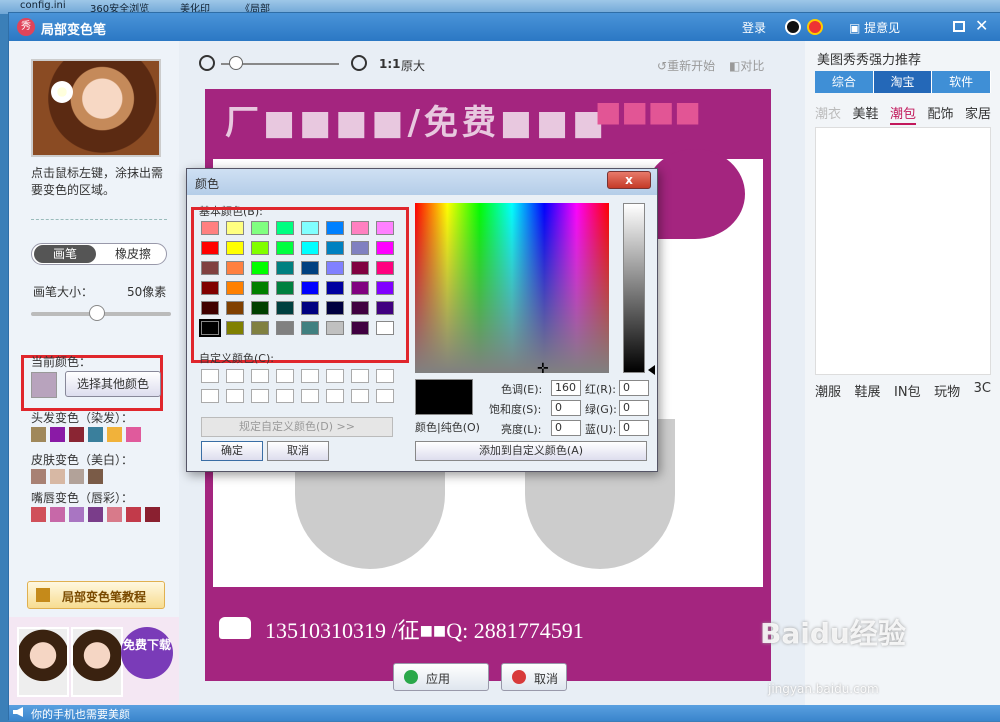 The image size is (1000, 722). I want to click on brush-size-thumb, so click(97, 313).